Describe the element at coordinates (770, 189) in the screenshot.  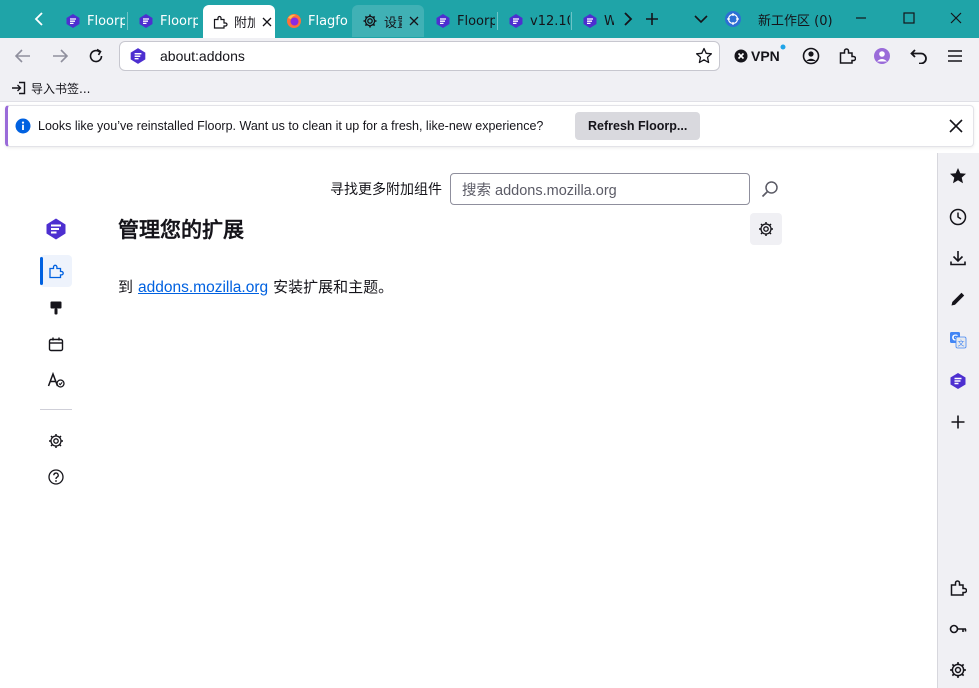
I see `search-icon` at that location.